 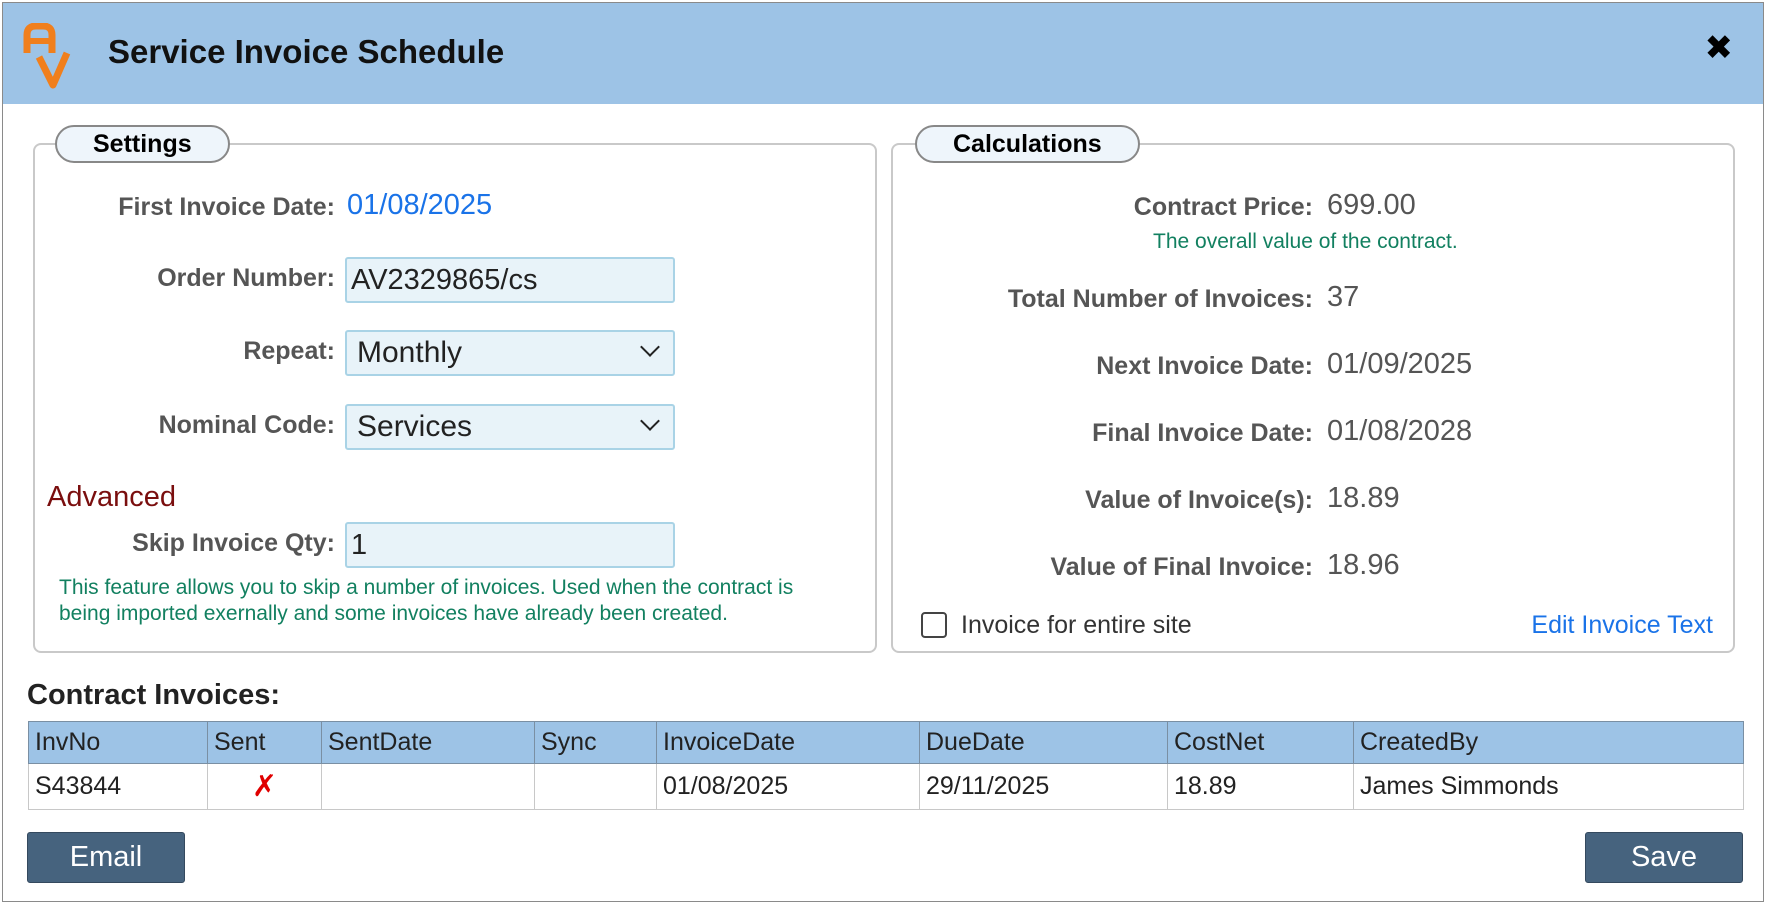 I want to click on value-of-invoices-label: Value of Invoice(s):, so click(x=1199, y=500).